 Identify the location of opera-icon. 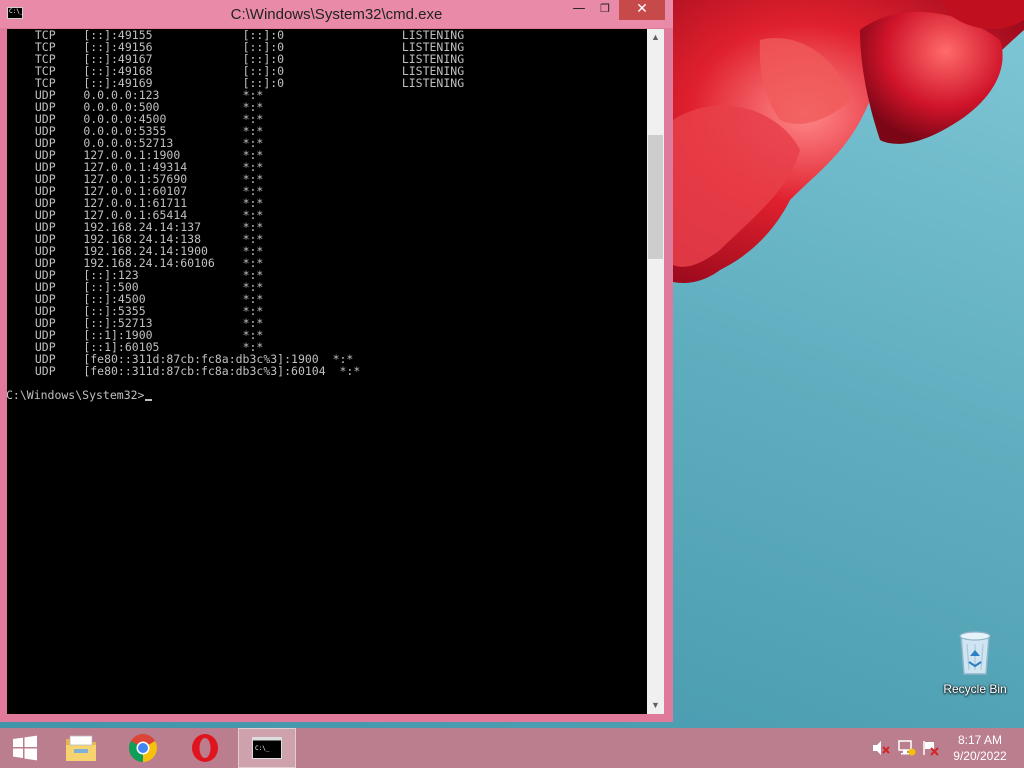
(205, 748).